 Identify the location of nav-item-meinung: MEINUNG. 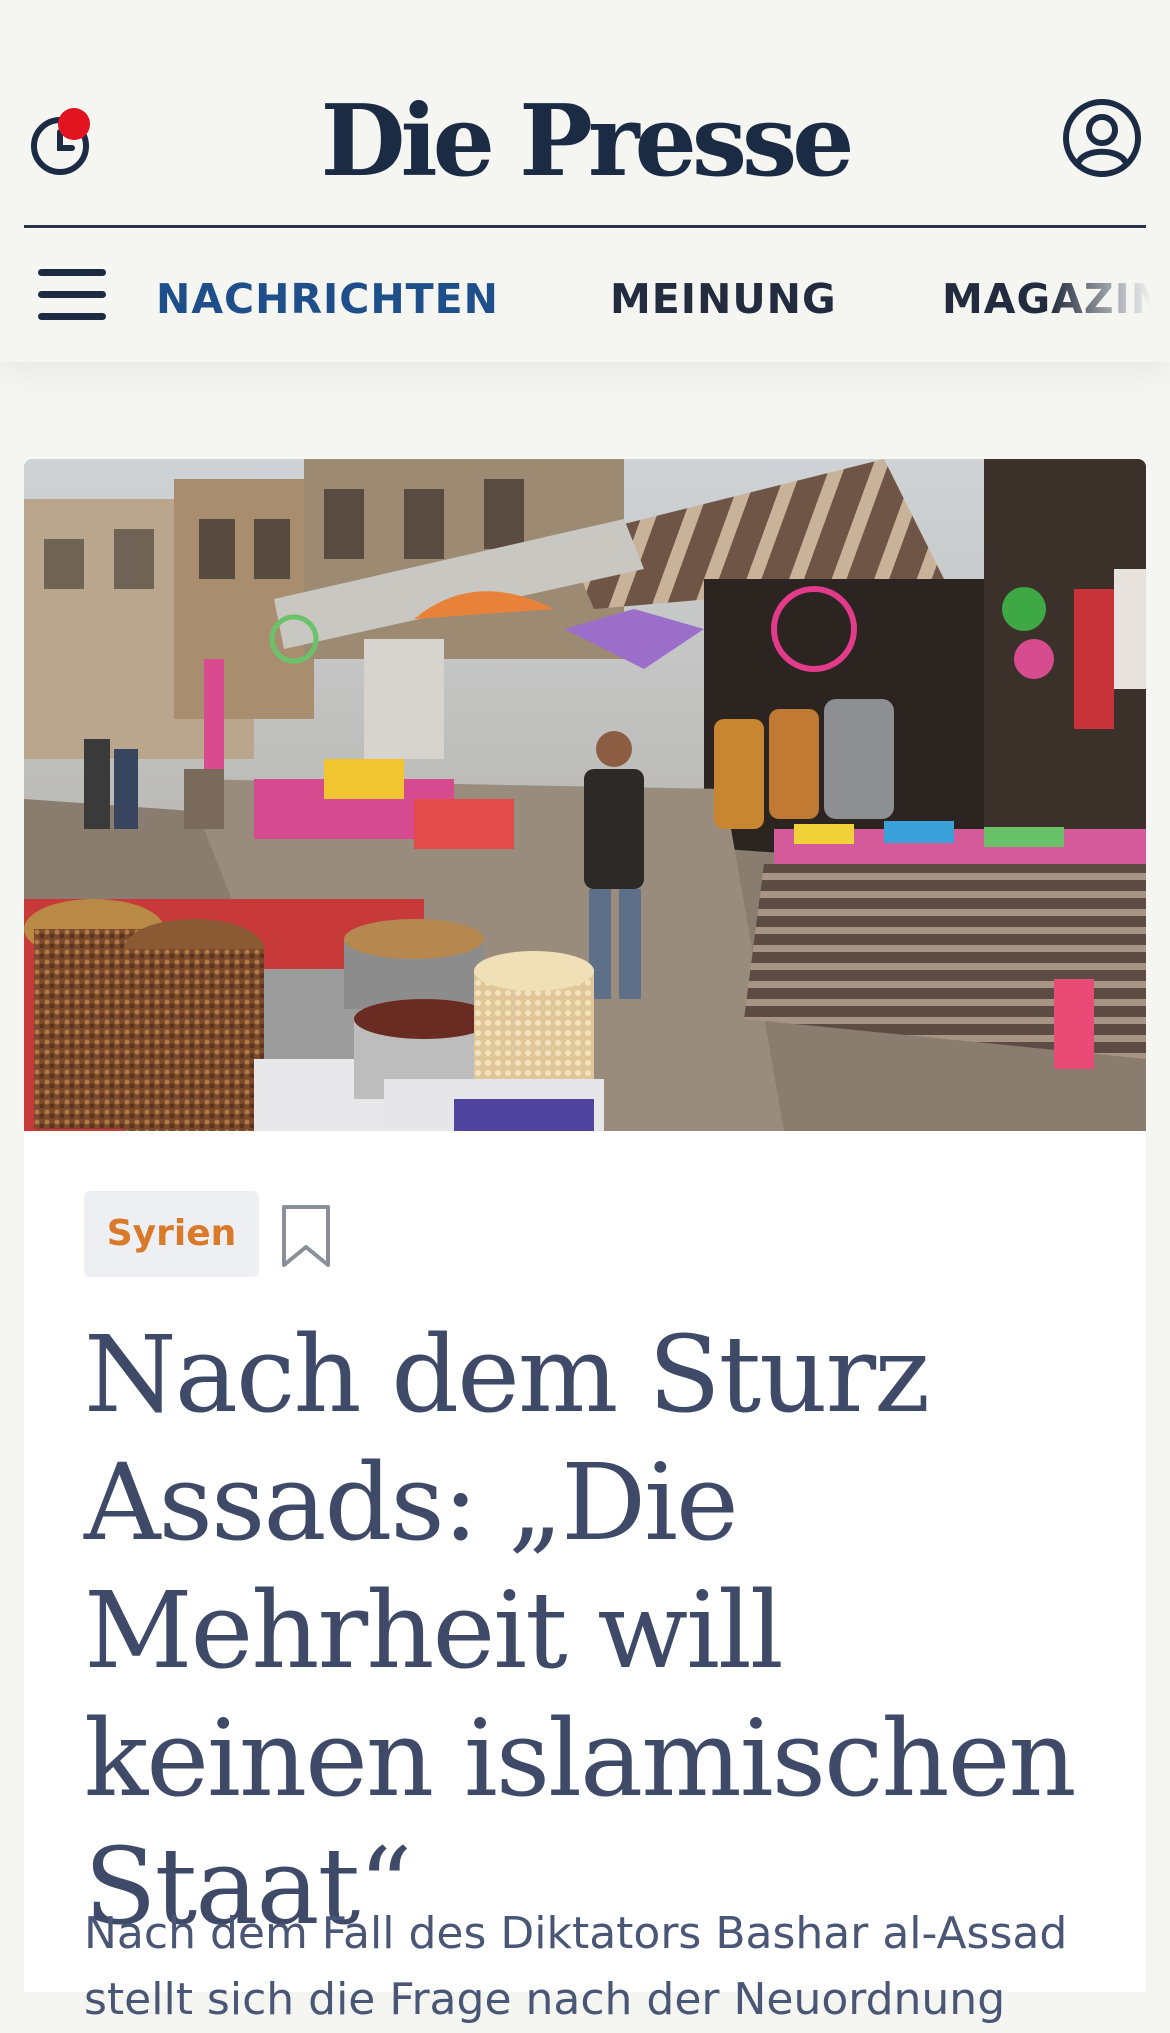
(723, 299).